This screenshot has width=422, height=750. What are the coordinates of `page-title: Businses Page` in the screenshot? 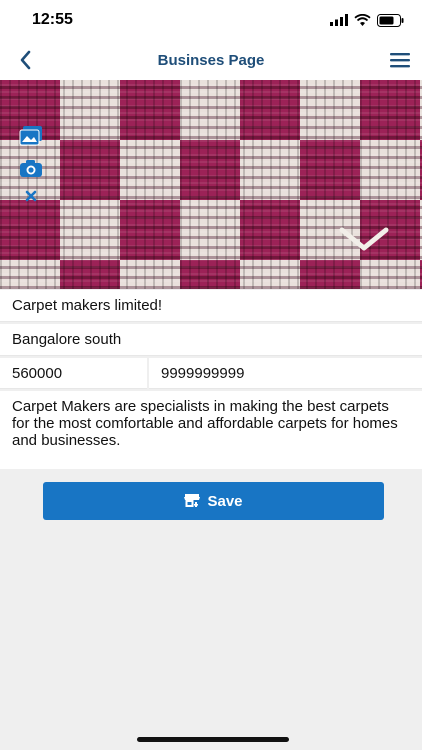 It's located at (211, 60).